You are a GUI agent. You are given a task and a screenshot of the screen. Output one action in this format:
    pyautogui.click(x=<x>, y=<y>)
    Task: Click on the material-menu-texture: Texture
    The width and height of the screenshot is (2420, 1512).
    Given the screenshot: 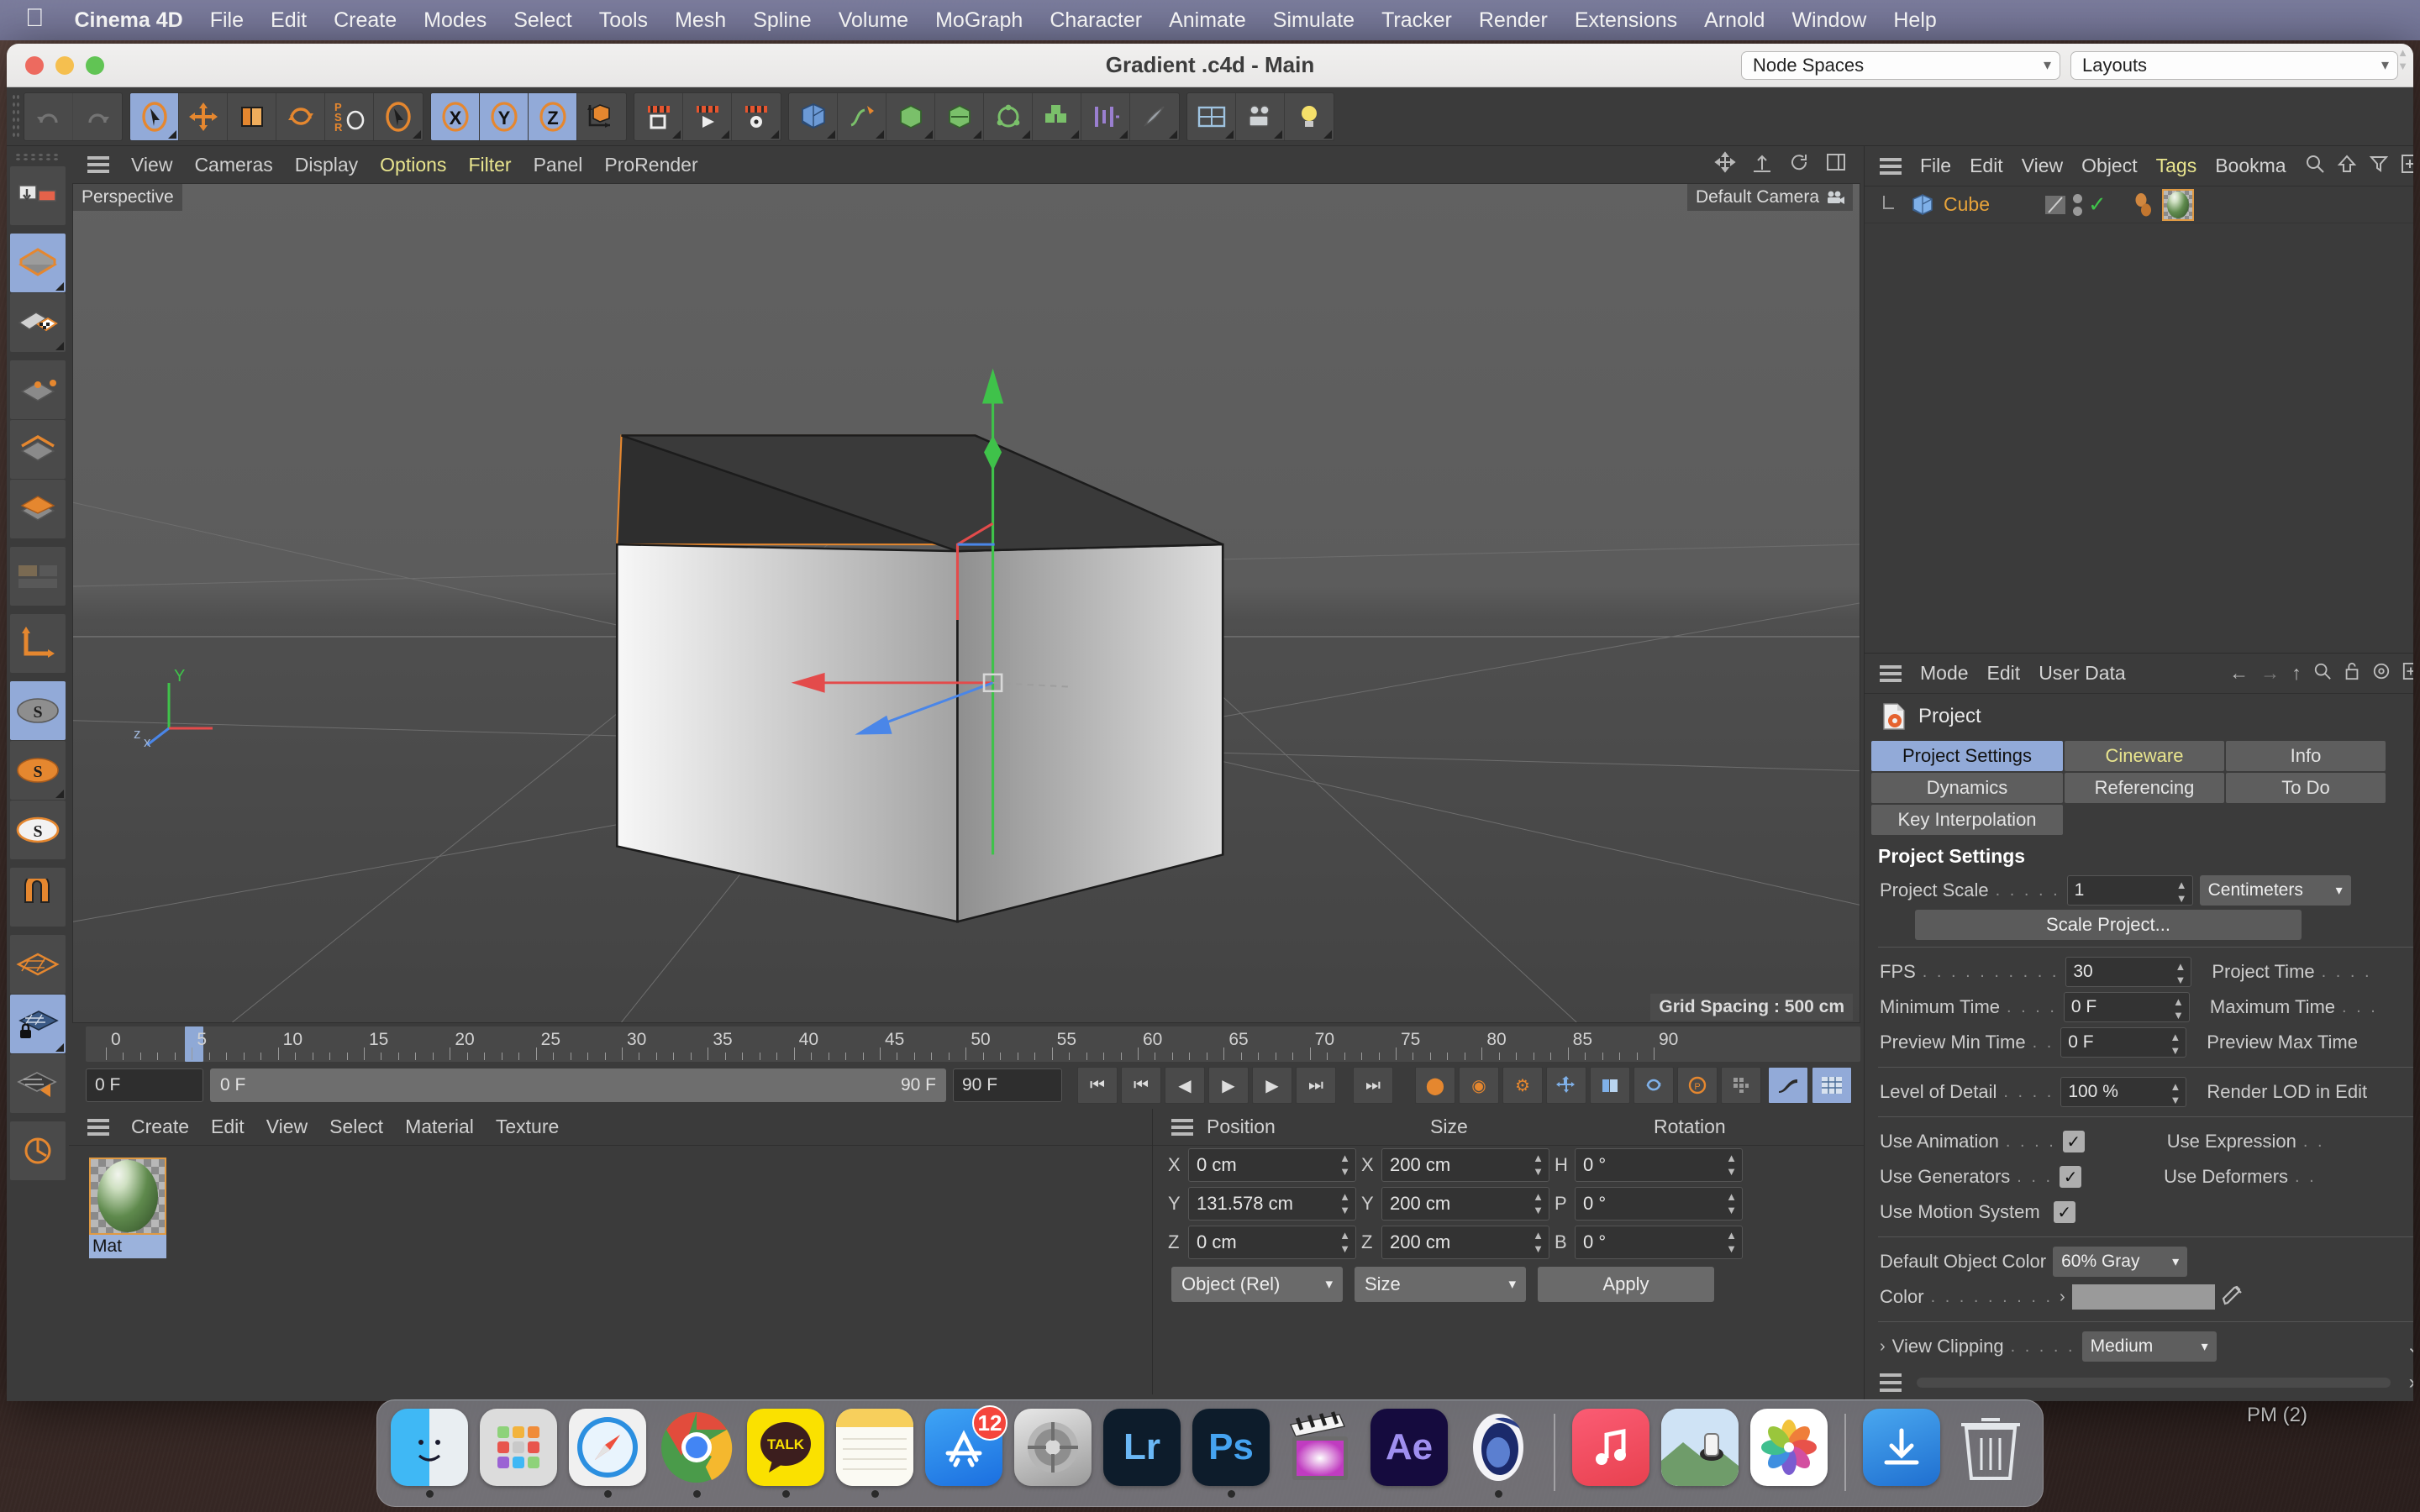 What is the action you would take?
    pyautogui.click(x=527, y=1127)
    